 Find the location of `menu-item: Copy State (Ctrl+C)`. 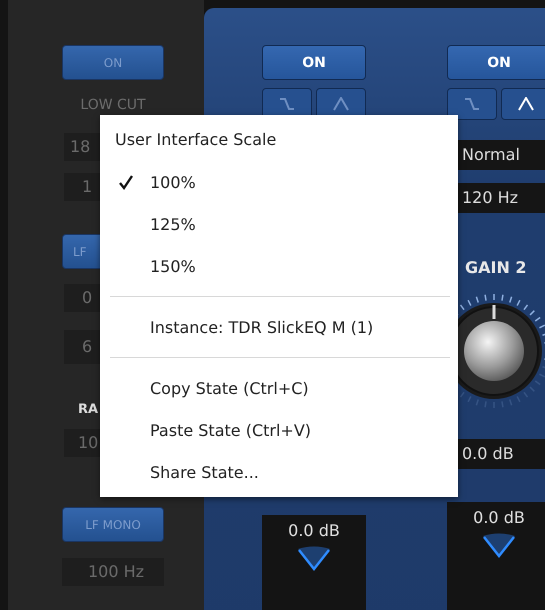

menu-item: Copy State (Ctrl+C) is located at coordinates (279, 388).